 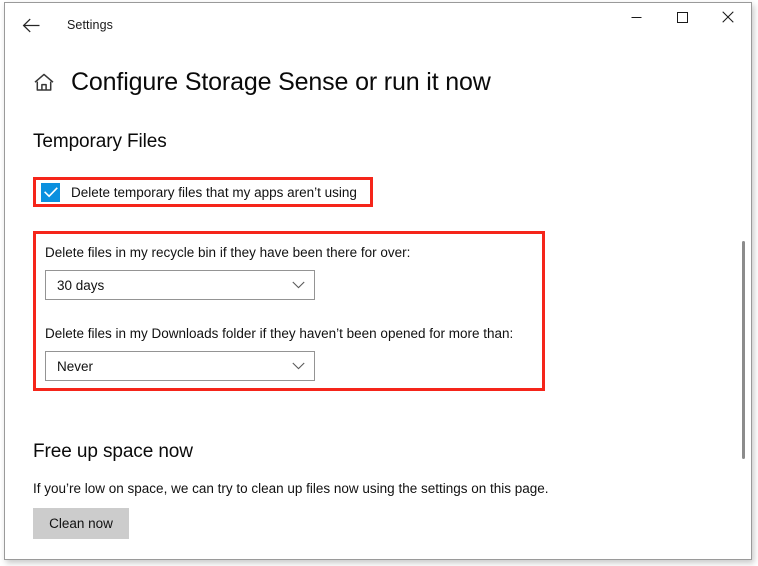 I want to click on delete-temp-files-checkbox, so click(x=50, y=192).